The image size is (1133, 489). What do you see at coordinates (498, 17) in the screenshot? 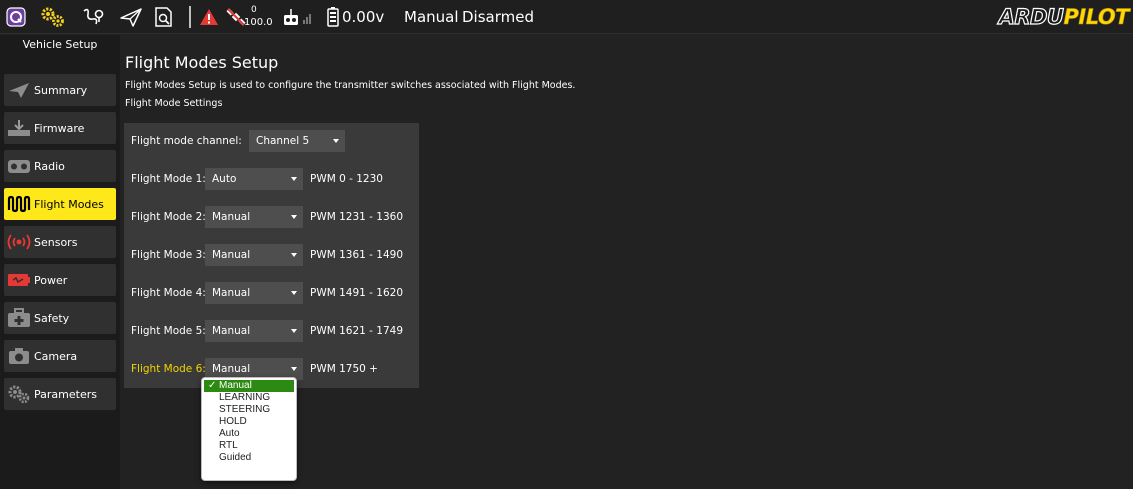
I see `arm-status-indicator: Disarmed` at bounding box center [498, 17].